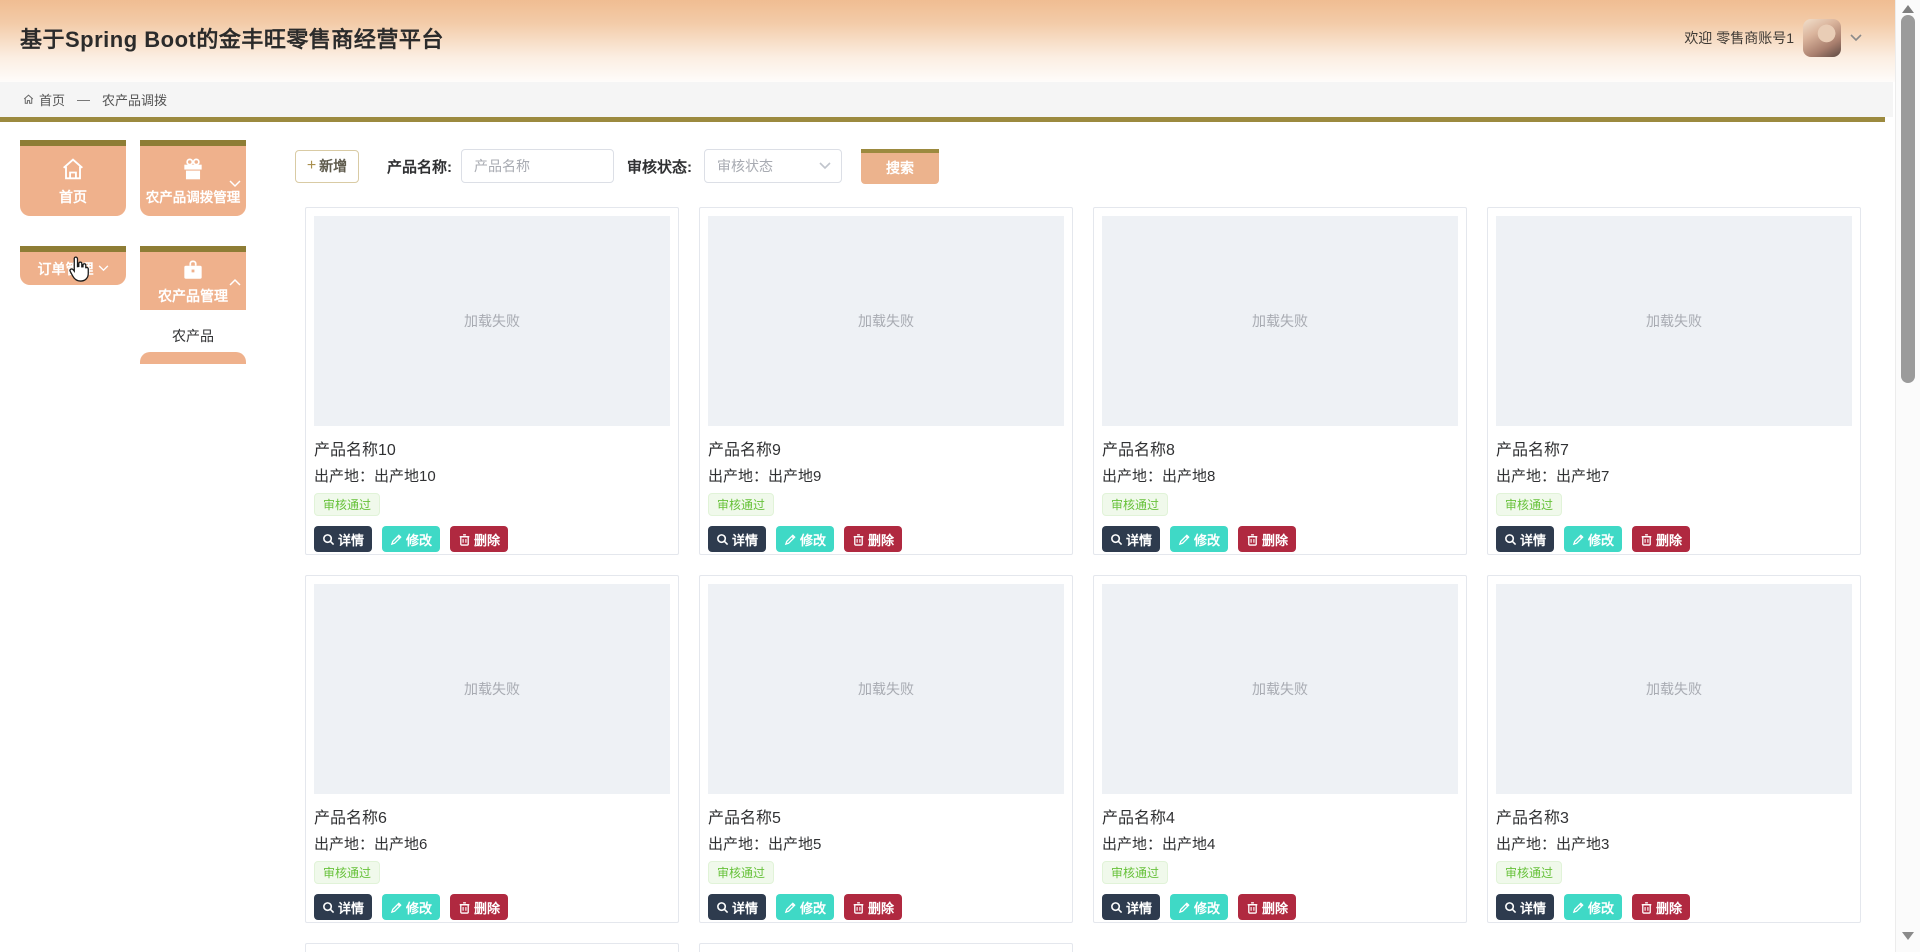 The width and height of the screenshot is (1920, 952). What do you see at coordinates (375, 476) in the screenshot?
I see `product-origin: 出产地：出产地10` at bounding box center [375, 476].